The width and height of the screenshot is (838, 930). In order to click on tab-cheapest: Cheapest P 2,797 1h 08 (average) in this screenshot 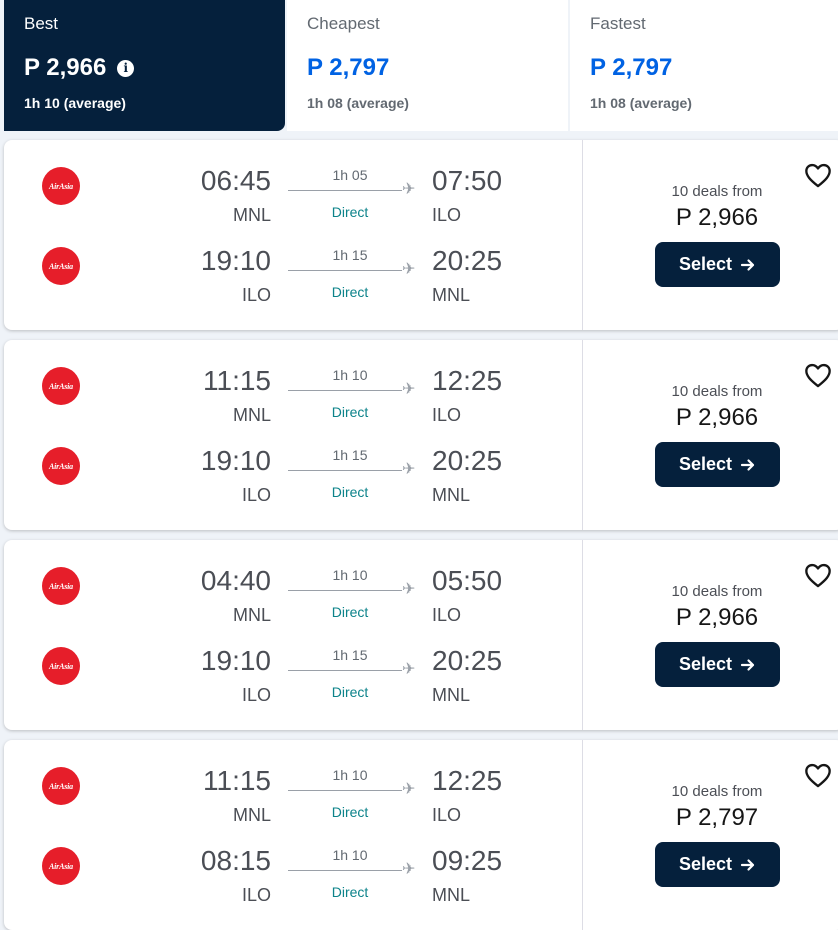, I will do `click(427, 65)`.